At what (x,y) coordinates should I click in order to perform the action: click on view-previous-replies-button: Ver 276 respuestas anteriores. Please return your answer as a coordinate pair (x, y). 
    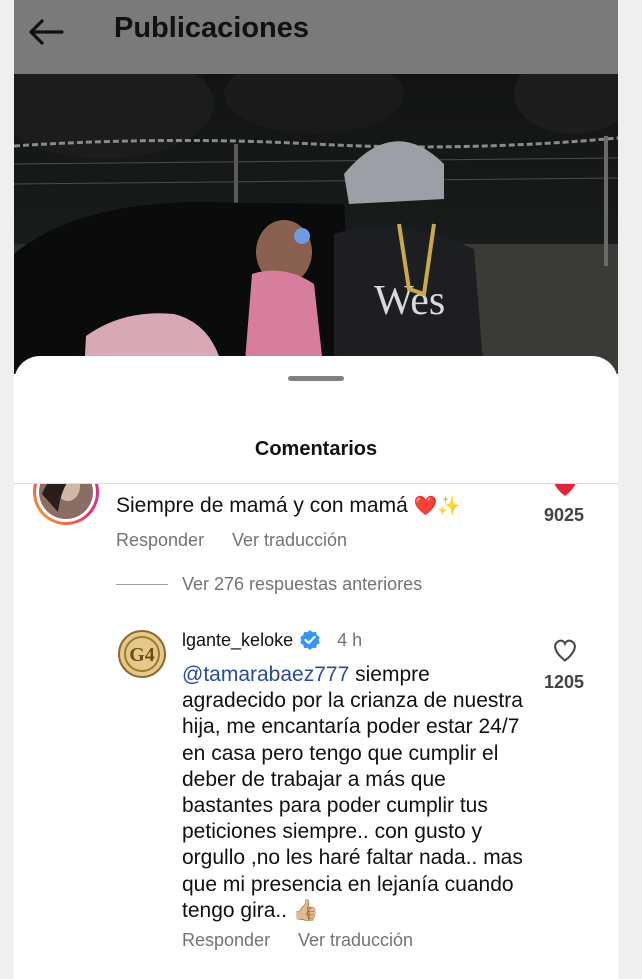
    Looking at the image, I should click on (302, 584).